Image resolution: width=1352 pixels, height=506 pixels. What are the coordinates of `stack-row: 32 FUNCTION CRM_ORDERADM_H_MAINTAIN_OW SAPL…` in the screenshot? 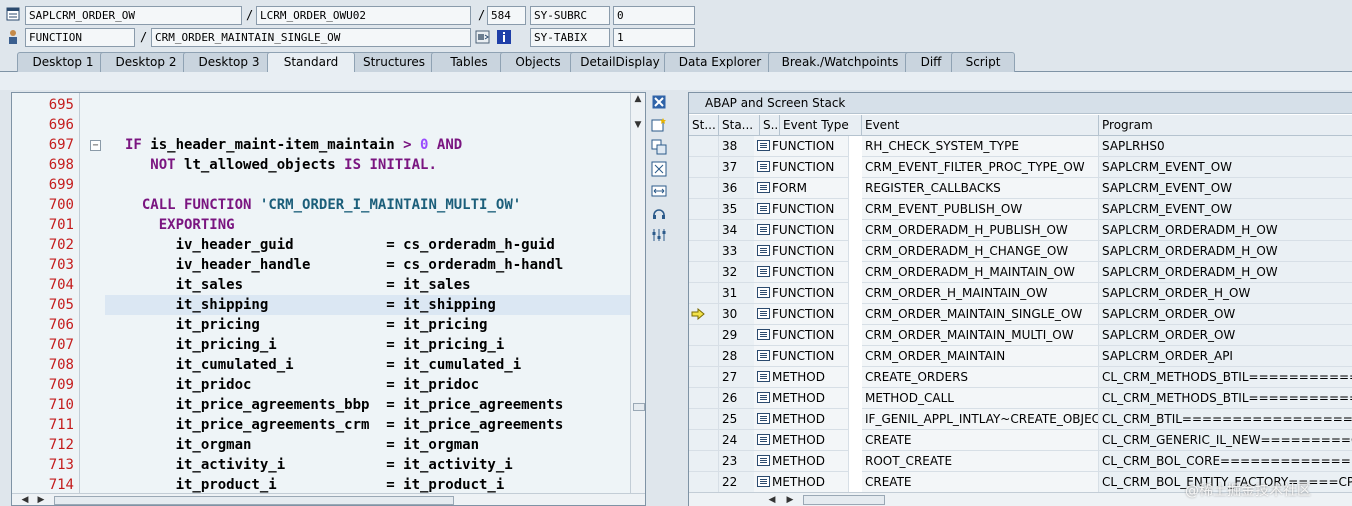 It's located at (1020, 272).